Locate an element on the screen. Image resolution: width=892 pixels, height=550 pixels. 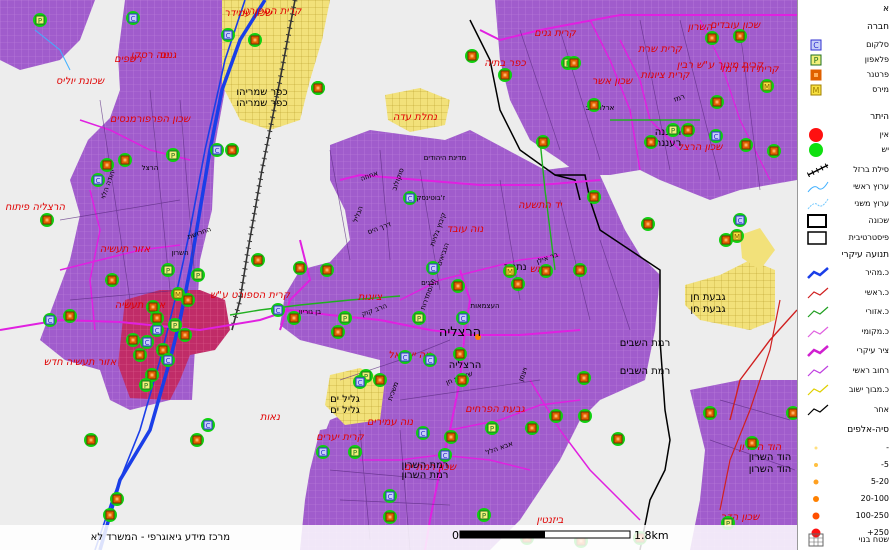
svg-text: M is located at coordinates (178, 295).